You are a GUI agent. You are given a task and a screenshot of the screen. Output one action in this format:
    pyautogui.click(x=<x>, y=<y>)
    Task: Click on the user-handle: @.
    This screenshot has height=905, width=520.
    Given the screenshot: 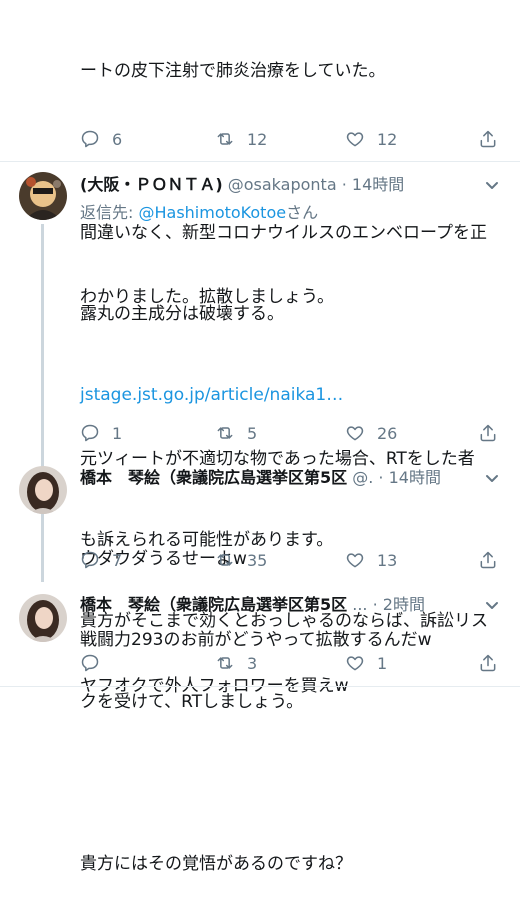 What is the action you would take?
    pyautogui.click(x=362, y=477)
    